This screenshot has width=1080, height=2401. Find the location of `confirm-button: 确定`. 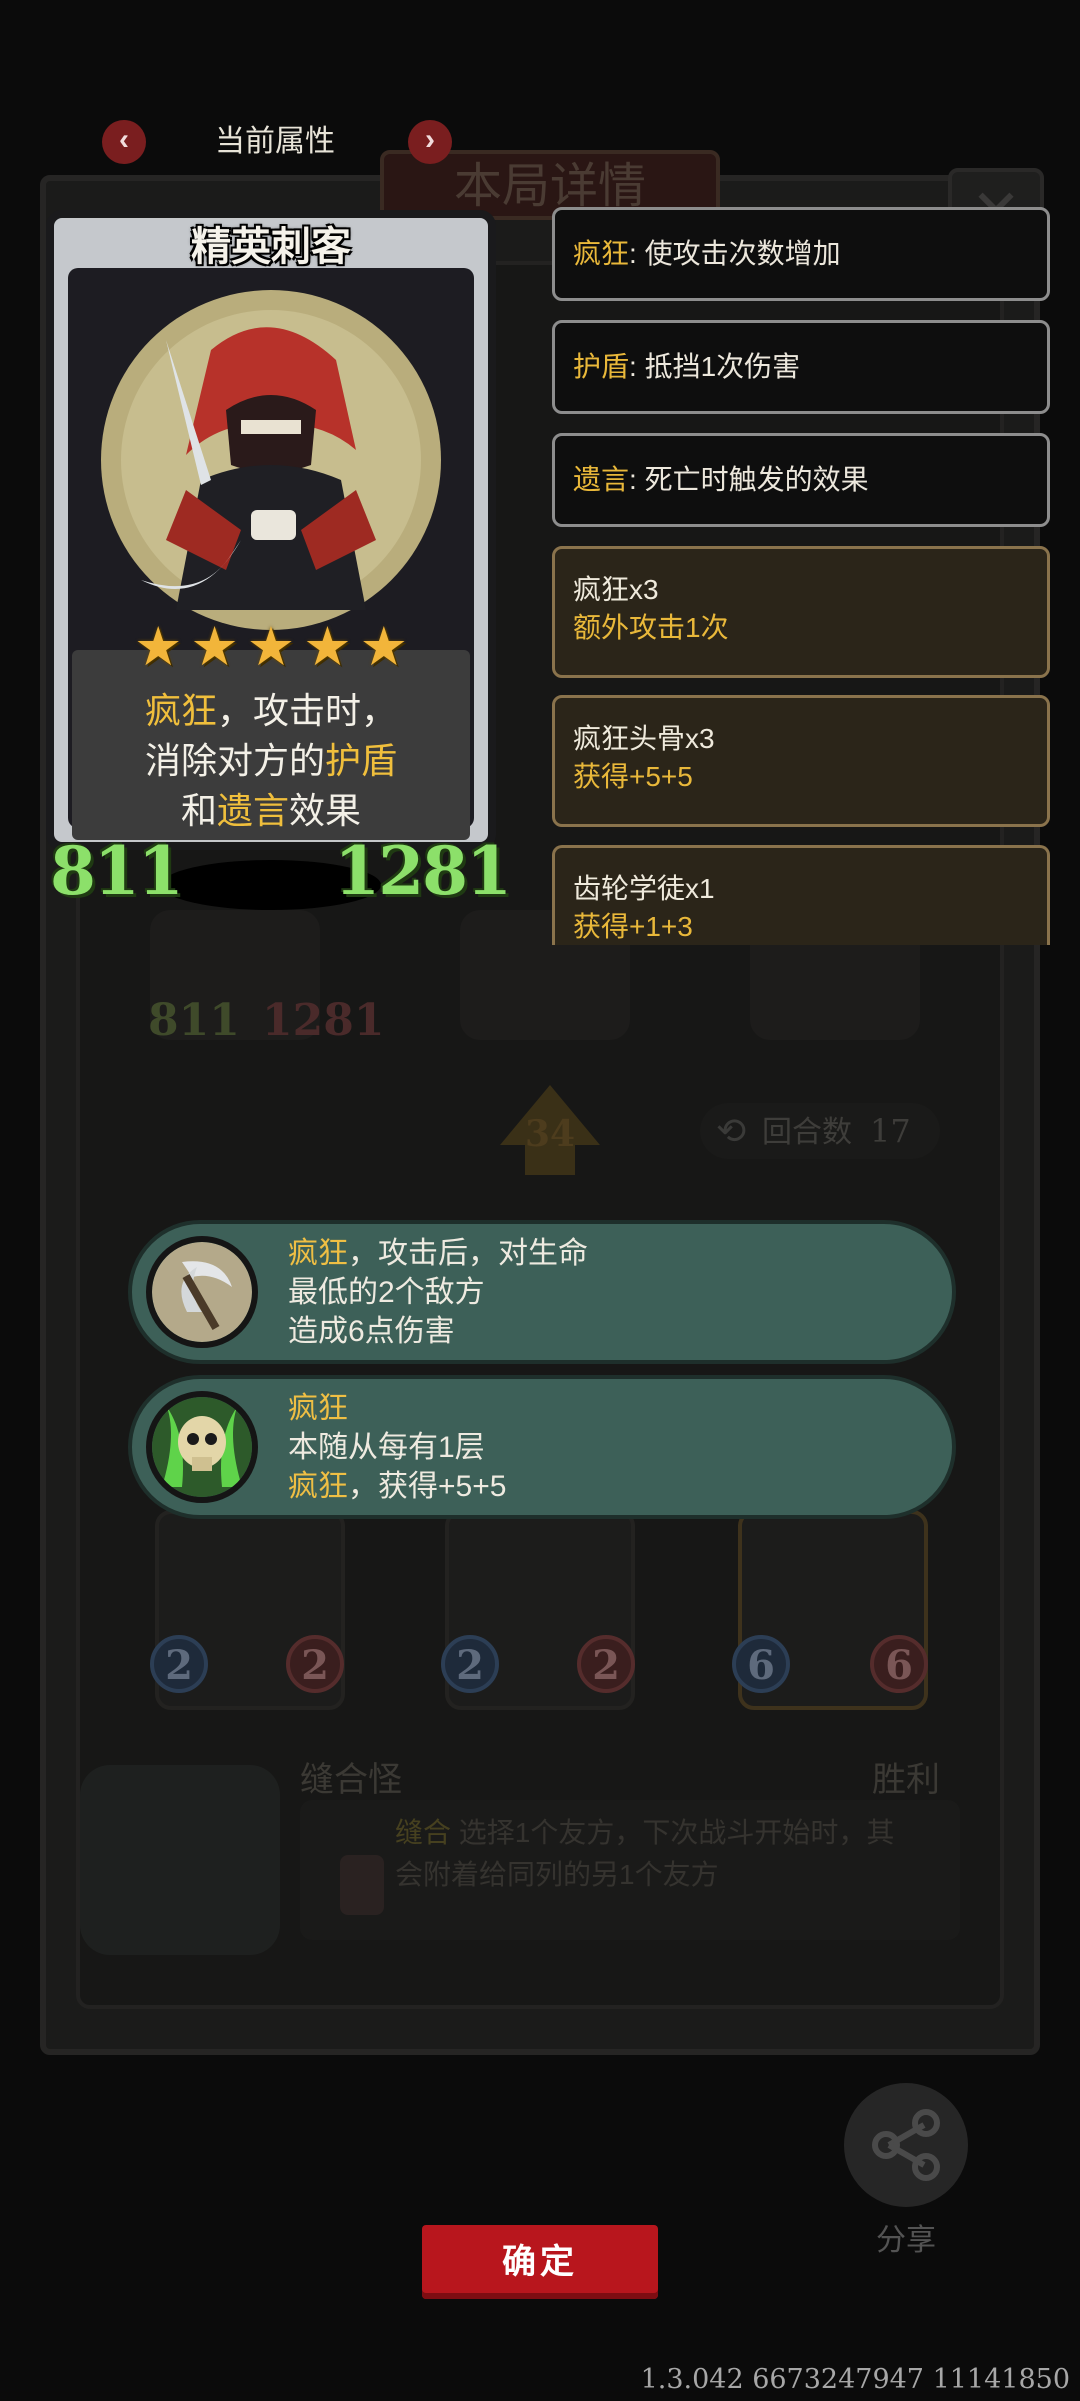

confirm-button: 确定 is located at coordinates (540, 2262).